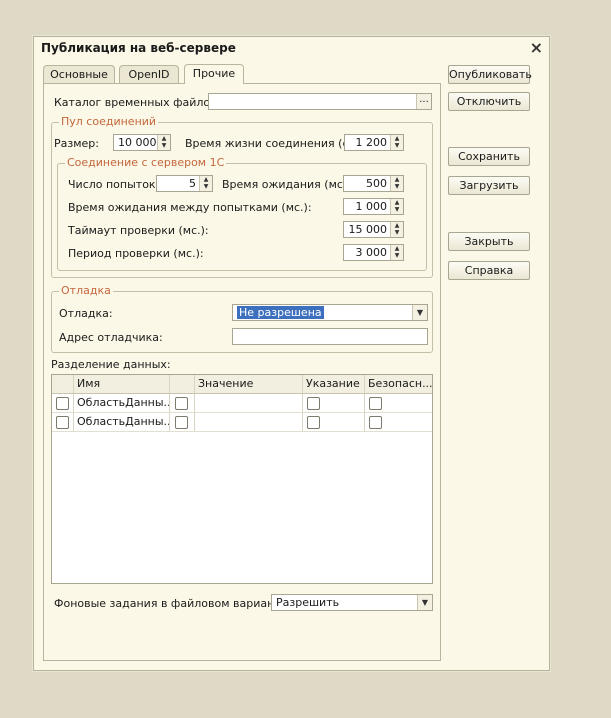  What do you see at coordinates (280, 312) in the screenshot?
I see `debug-value: Не разрешена` at bounding box center [280, 312].